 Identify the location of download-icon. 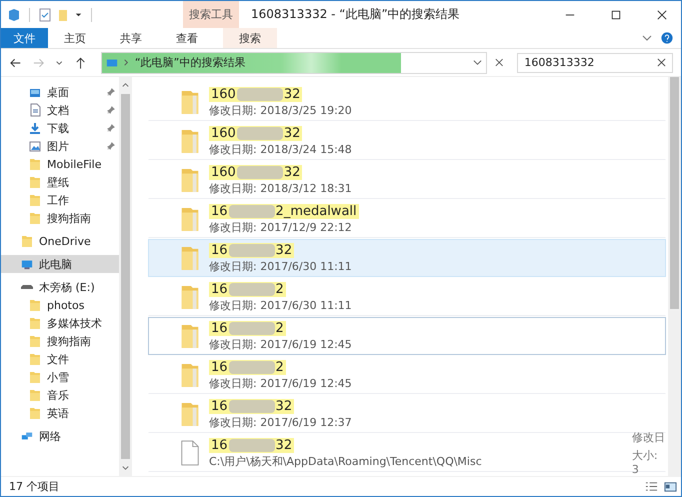
(35, 128).